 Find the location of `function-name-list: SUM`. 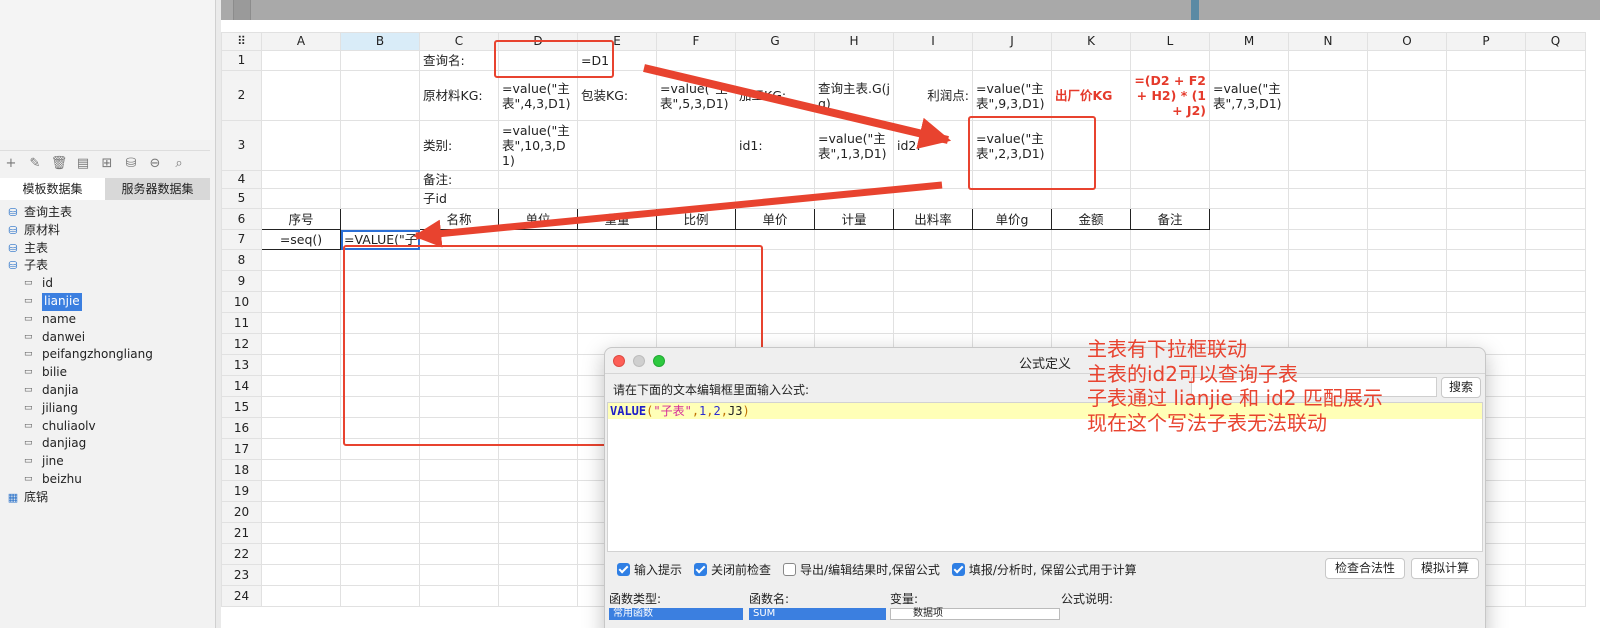

function-name-list: SUM is located at coordinates (817, 614).